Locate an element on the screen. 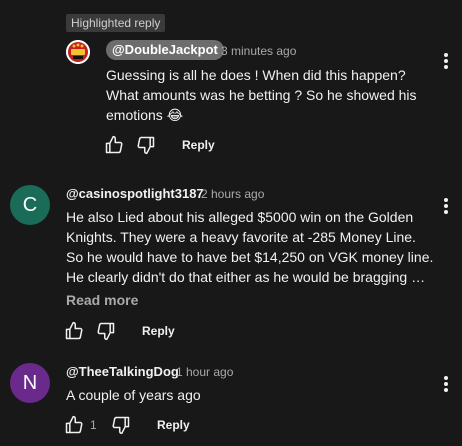 The width and height of the screenshot is (462, 446). avatar: C is located at coordinates (30, 205).